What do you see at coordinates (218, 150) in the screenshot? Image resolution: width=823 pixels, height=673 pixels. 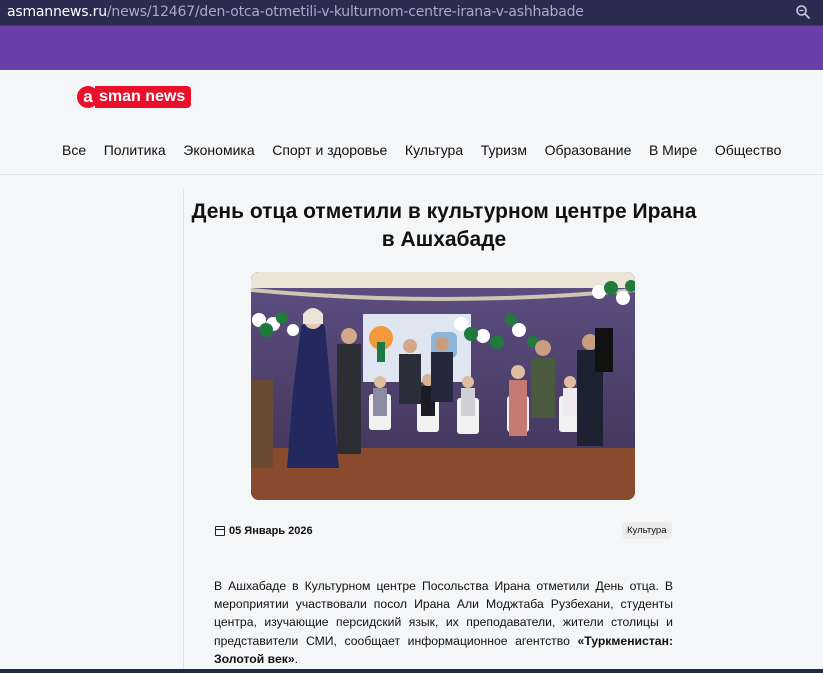 I see `nav-item-economy: Экономика` at bounding box center [218, 150].